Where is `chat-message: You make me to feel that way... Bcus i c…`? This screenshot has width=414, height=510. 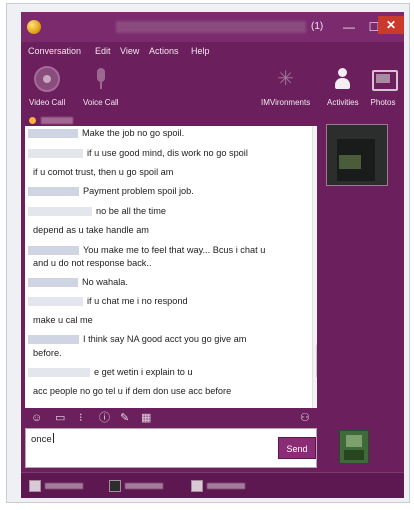 chat-message: You make me to feel that way... Bcus i c… is located at coordinates (170, 250).